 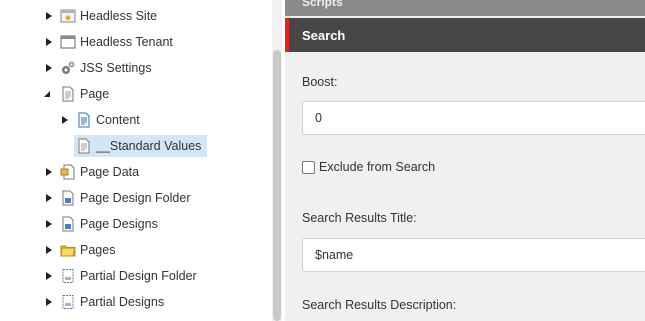 I want to click on tree-item-node: Headless Tenant, so click(x=118, y=42).